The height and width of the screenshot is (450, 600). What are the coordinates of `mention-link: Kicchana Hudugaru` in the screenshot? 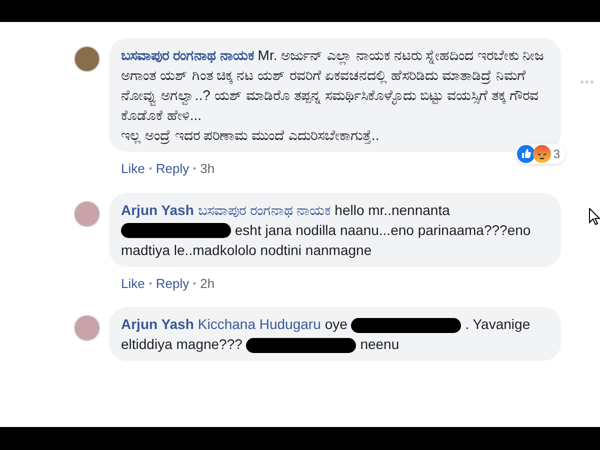 It's located at (259, 324).